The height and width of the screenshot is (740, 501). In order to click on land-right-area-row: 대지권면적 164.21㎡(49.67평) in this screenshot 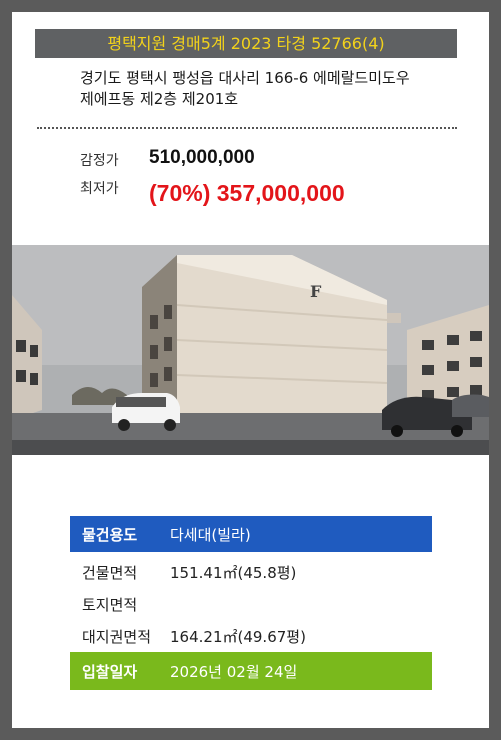, I will do `click(251, 636)`.